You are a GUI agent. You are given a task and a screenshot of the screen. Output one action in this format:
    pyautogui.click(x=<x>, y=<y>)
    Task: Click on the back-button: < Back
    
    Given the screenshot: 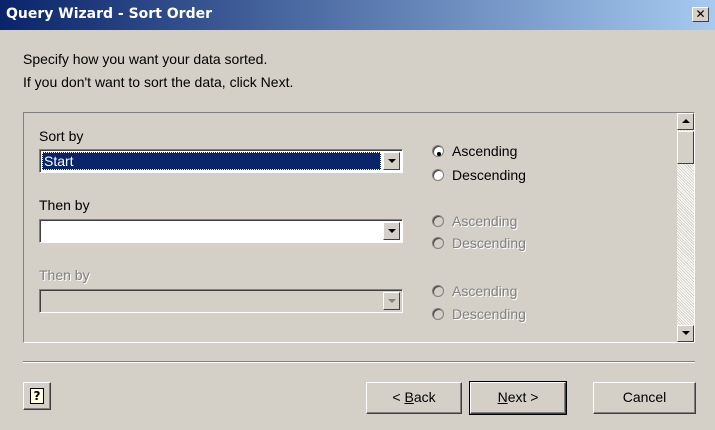 What is the action you would take?
    pyautogui.click(x=414, y=398)
    